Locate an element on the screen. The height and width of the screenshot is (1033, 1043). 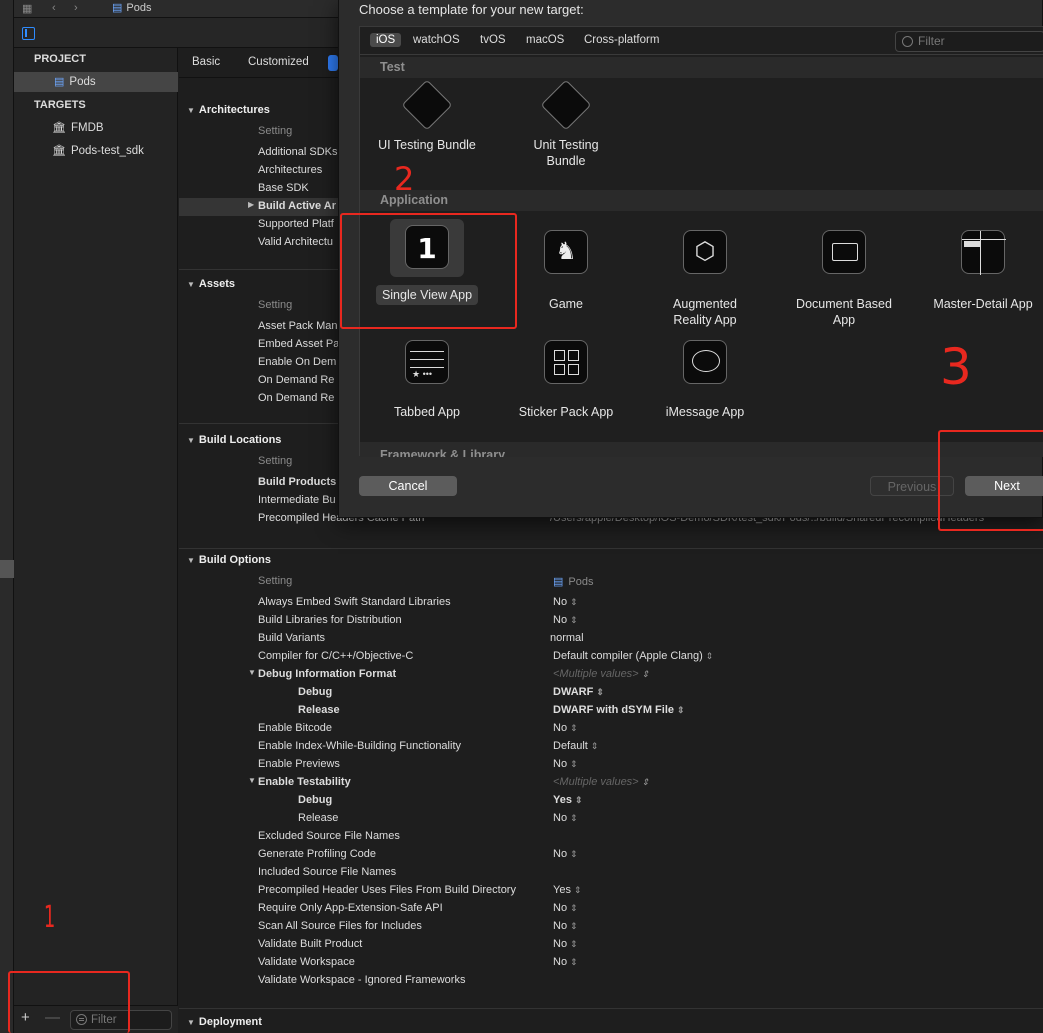
section-deployment: Deployment is located at coordinates (224, 1022).